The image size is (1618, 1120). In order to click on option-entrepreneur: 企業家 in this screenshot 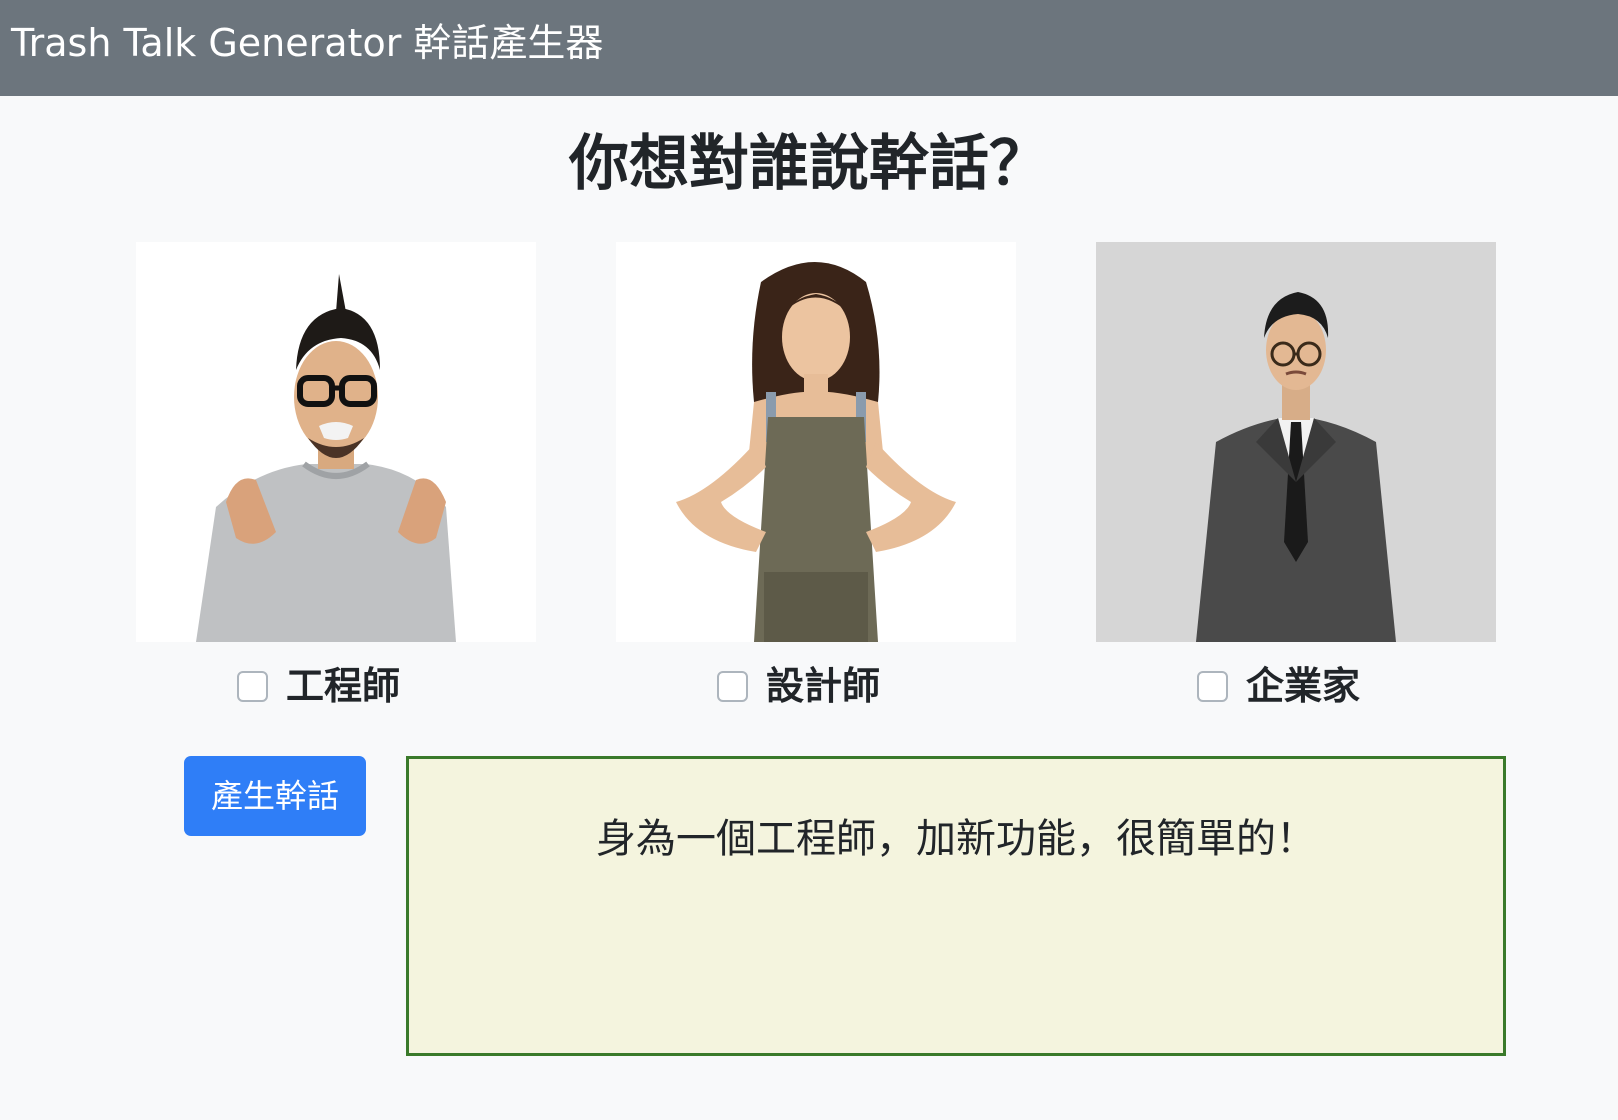, I will do `click(1278, 686)`.